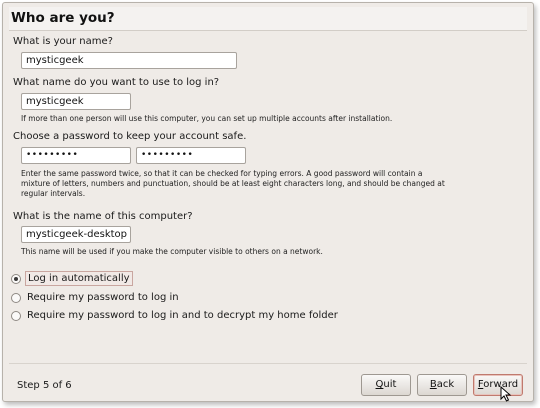  I want to click on require-password-option: Require my password to log in, so click(96, 297).